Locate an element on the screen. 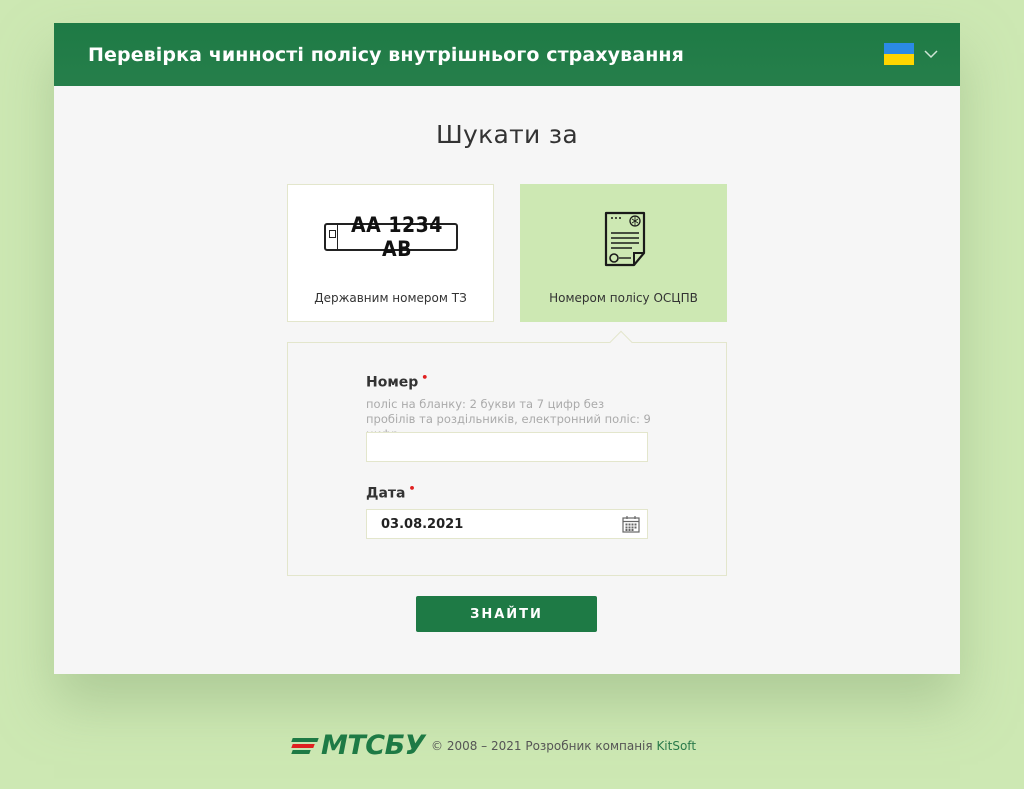  date-label: Дата • is located at coordinates (391, 492).